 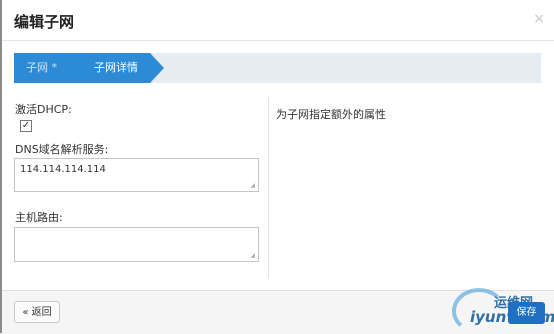 What do you see at coordinates (37, 312) in the screenshot?
I see `back-button: « 返回` at bounding box center [37, 312].